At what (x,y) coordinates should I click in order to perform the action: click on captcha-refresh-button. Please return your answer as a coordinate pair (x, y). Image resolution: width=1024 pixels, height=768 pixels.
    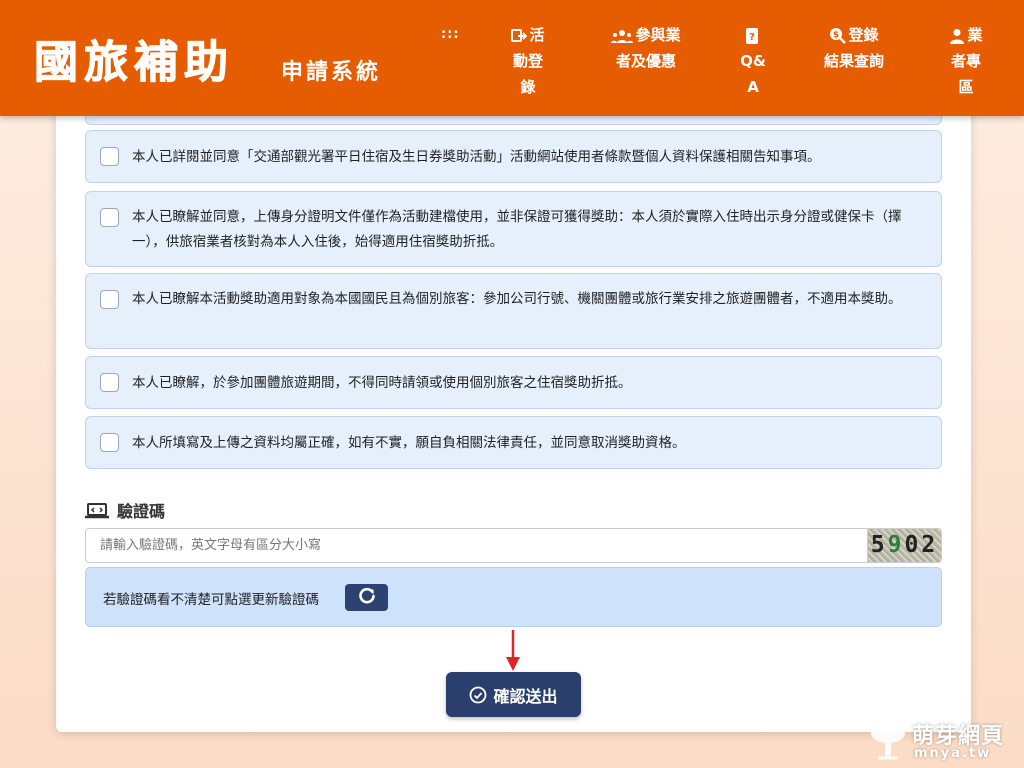
    Looking at the image, I should click on (366, 597).